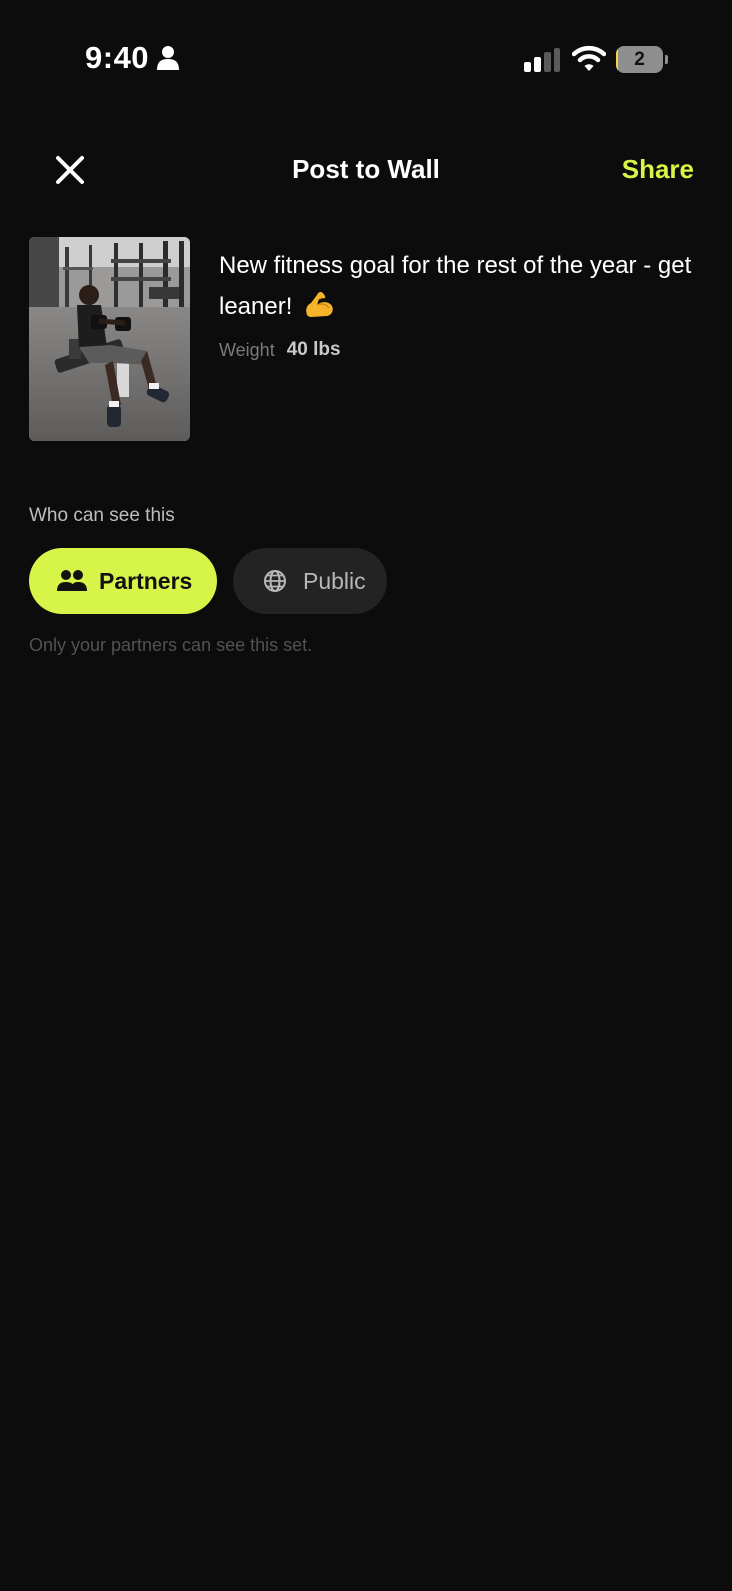 The width and height of the screenshot is (732, 1591). I want to click on partners-option-label: Partners, so click(146, 580).